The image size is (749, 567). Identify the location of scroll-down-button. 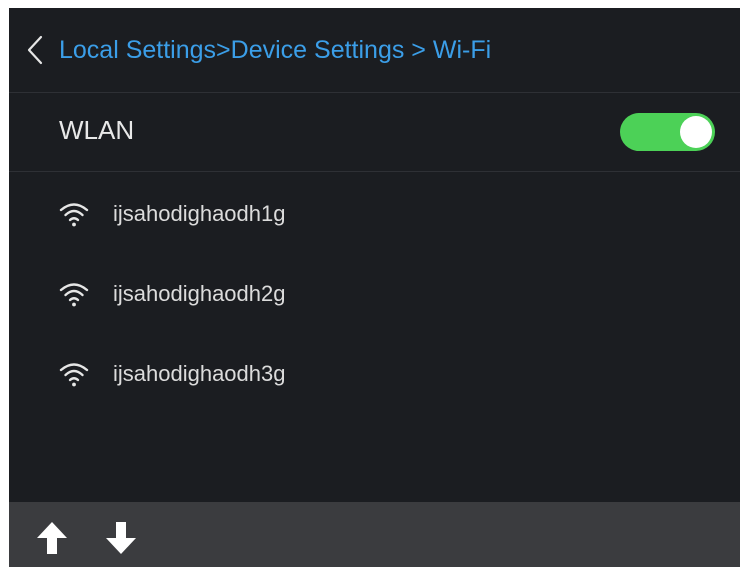
(121, 538).